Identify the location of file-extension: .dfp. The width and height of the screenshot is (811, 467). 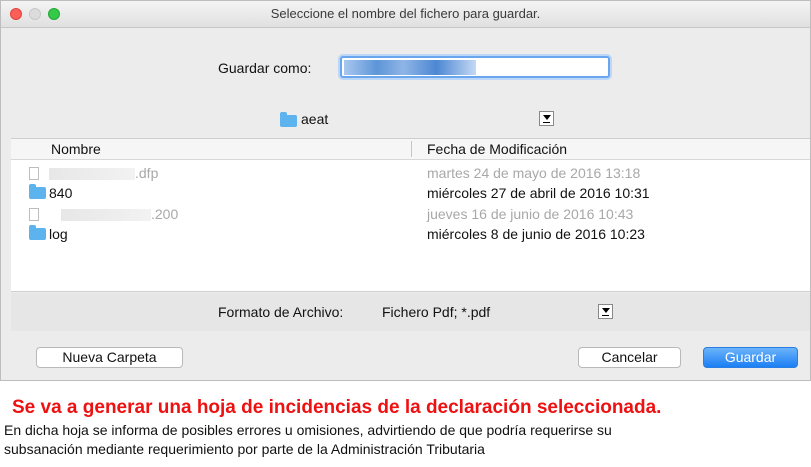
(147, 173).